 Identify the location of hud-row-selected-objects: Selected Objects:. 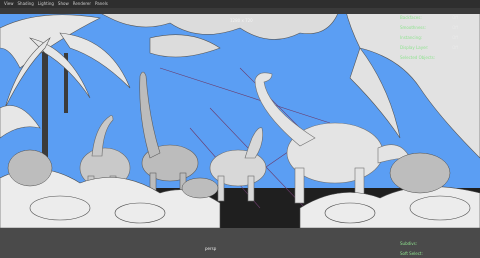
(429, 57).